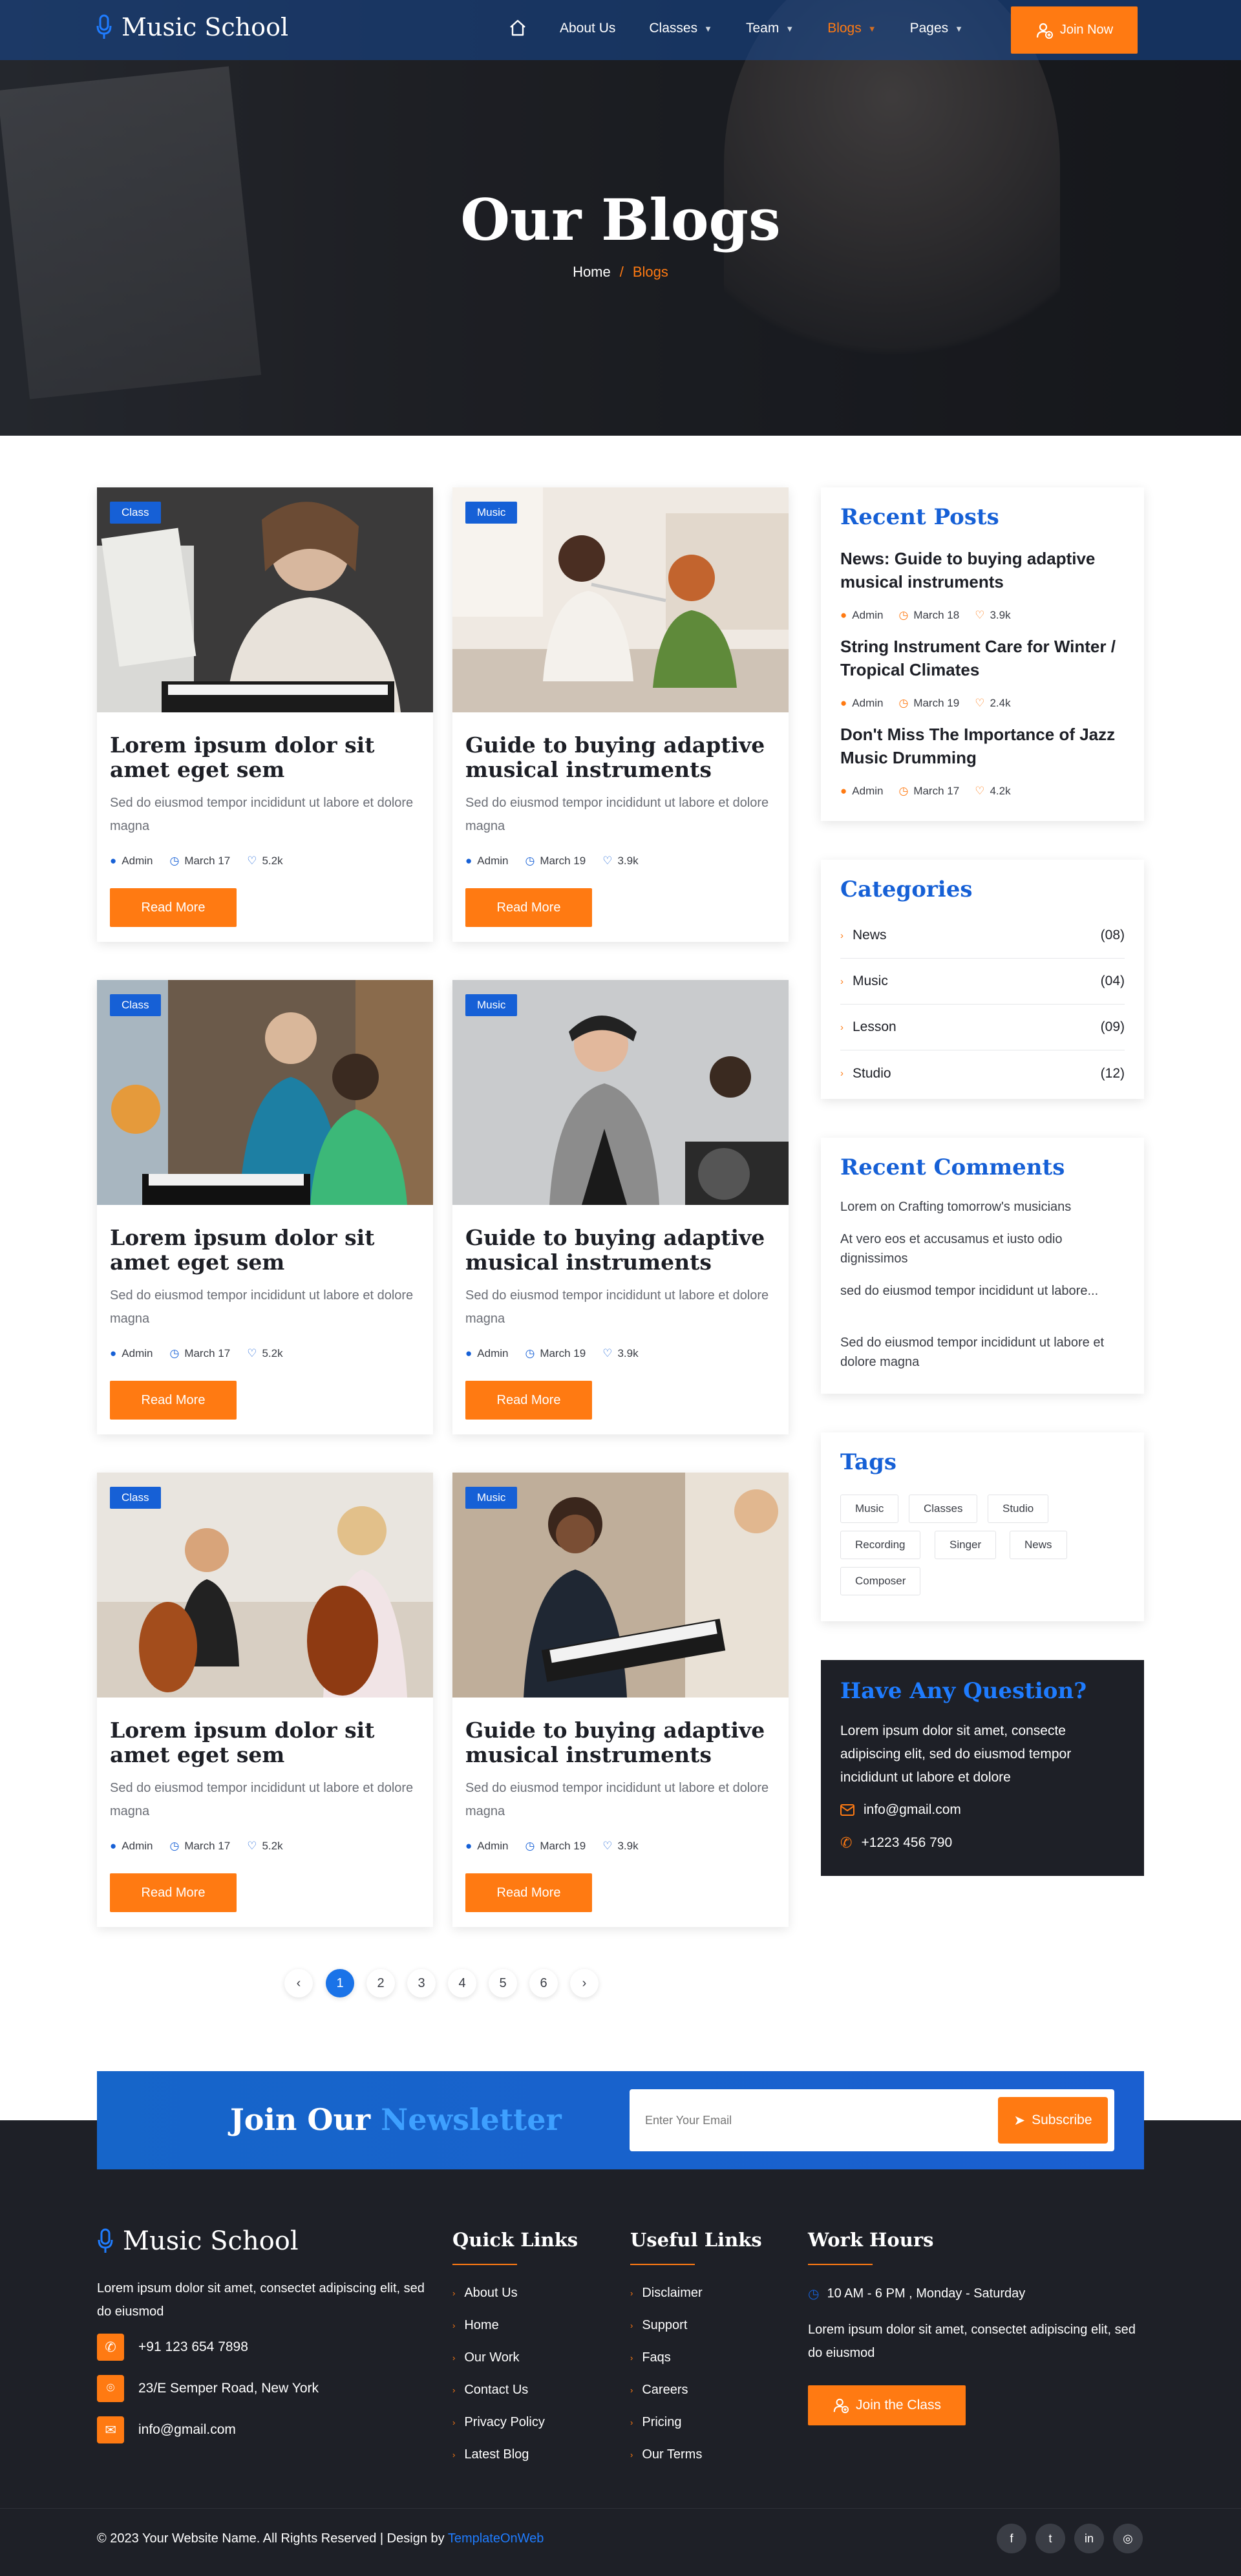  I want to click on tag-classes: Classes, so click(943, 1509).